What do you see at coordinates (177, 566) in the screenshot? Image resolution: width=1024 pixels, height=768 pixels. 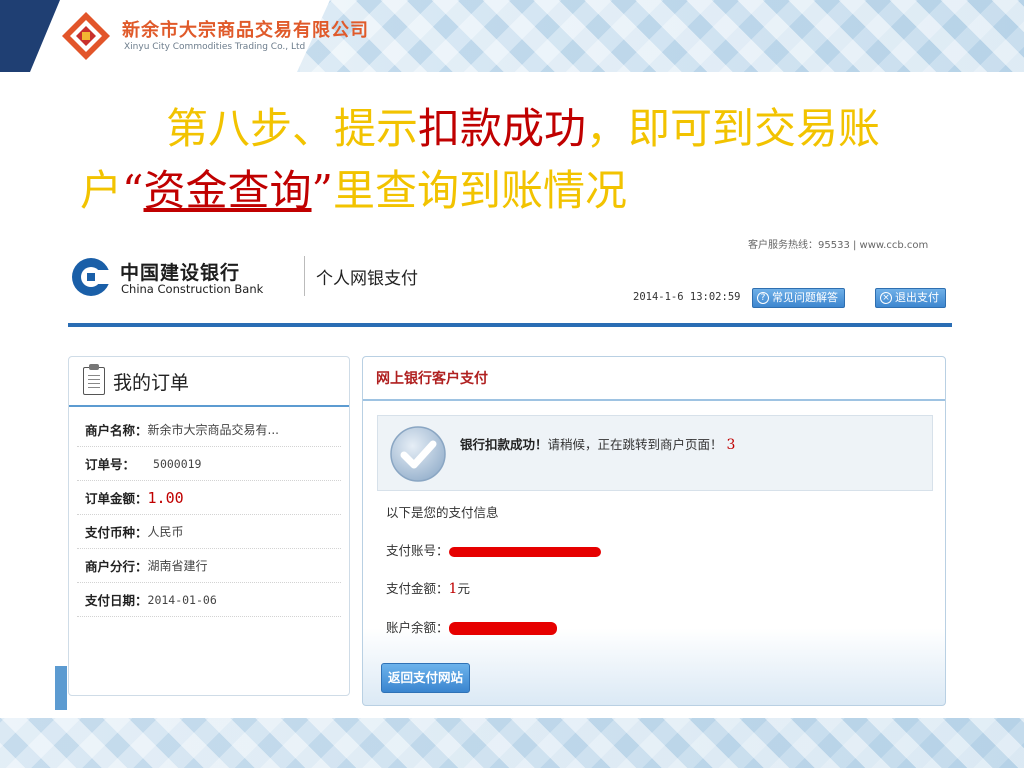 I see `order-value: 湖南省建行` at bounding box center [177, 566].